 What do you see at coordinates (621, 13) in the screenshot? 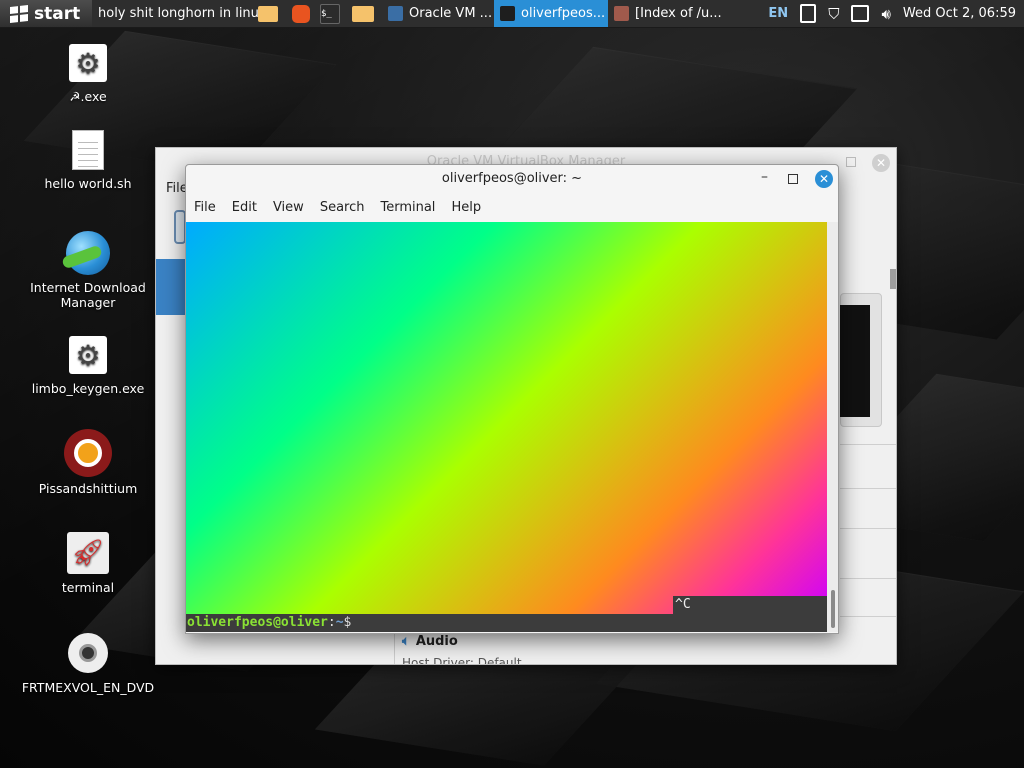
I see `browser-icon` at bounding box center [621, 13].